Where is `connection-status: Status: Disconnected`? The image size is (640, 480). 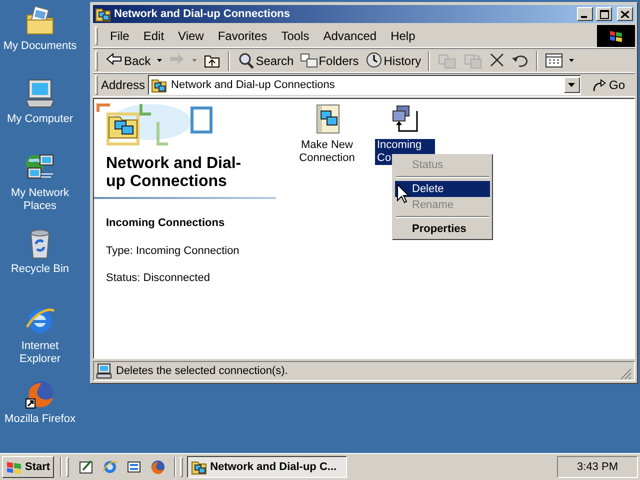 connection-status: Status: Disconnected is located at coordinates (158, 278).